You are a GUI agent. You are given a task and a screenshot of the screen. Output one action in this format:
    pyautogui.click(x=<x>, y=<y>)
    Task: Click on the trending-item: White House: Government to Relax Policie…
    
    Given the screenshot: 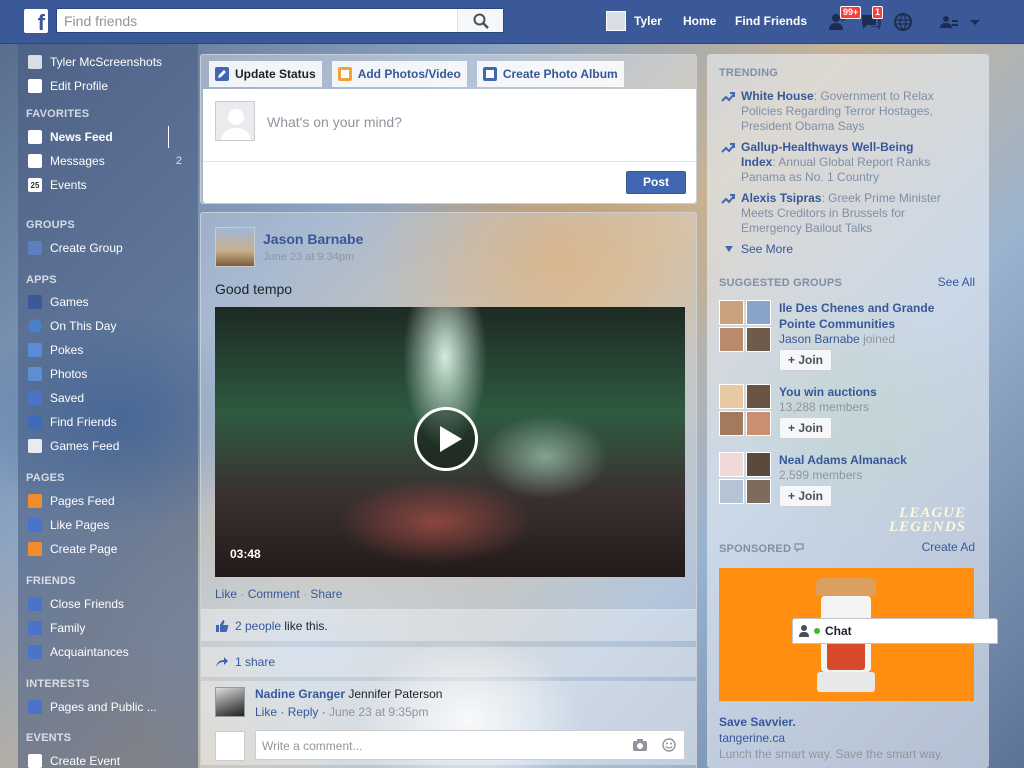 What is the action you would take?
    pyautogui.click(x=835, y=111)
    